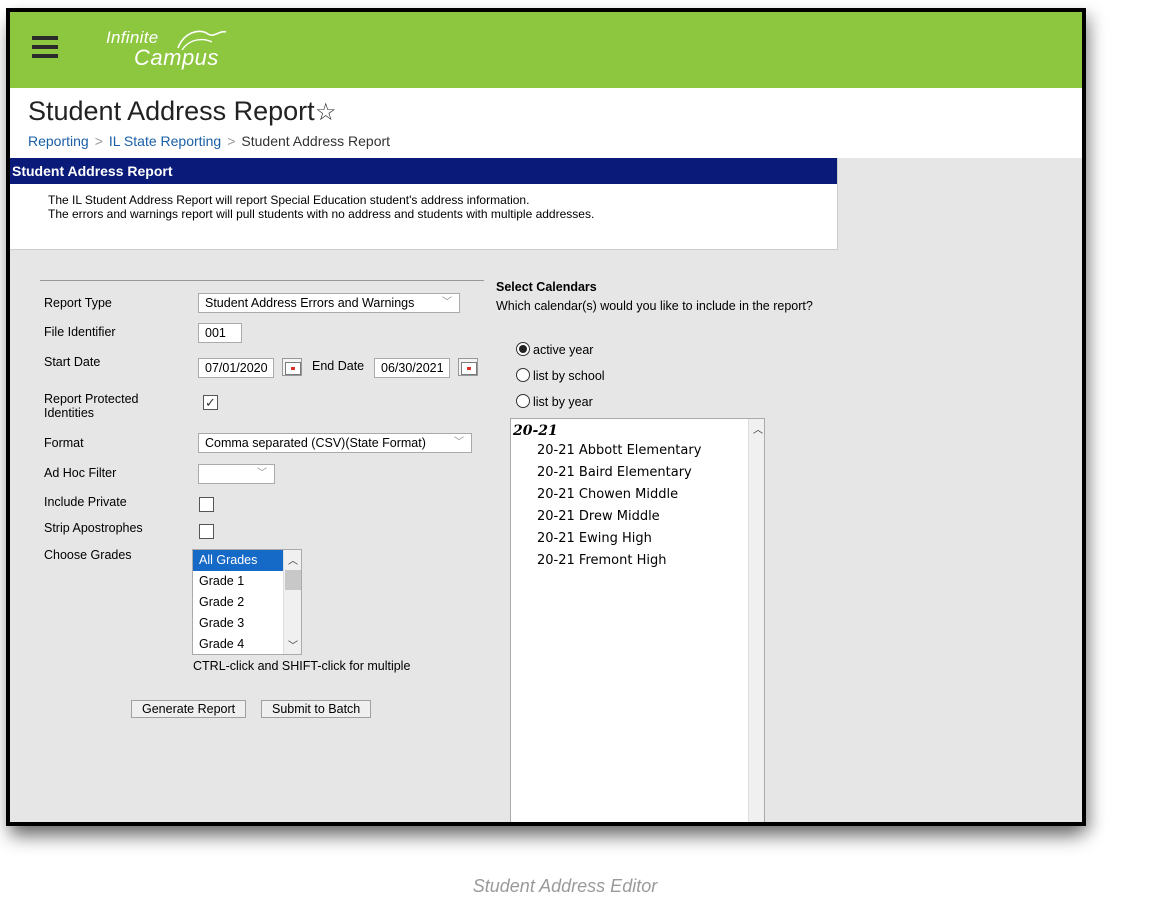 This screenshot has width=1161, height=915. I want to click on menu-icon, so click(45, 47).